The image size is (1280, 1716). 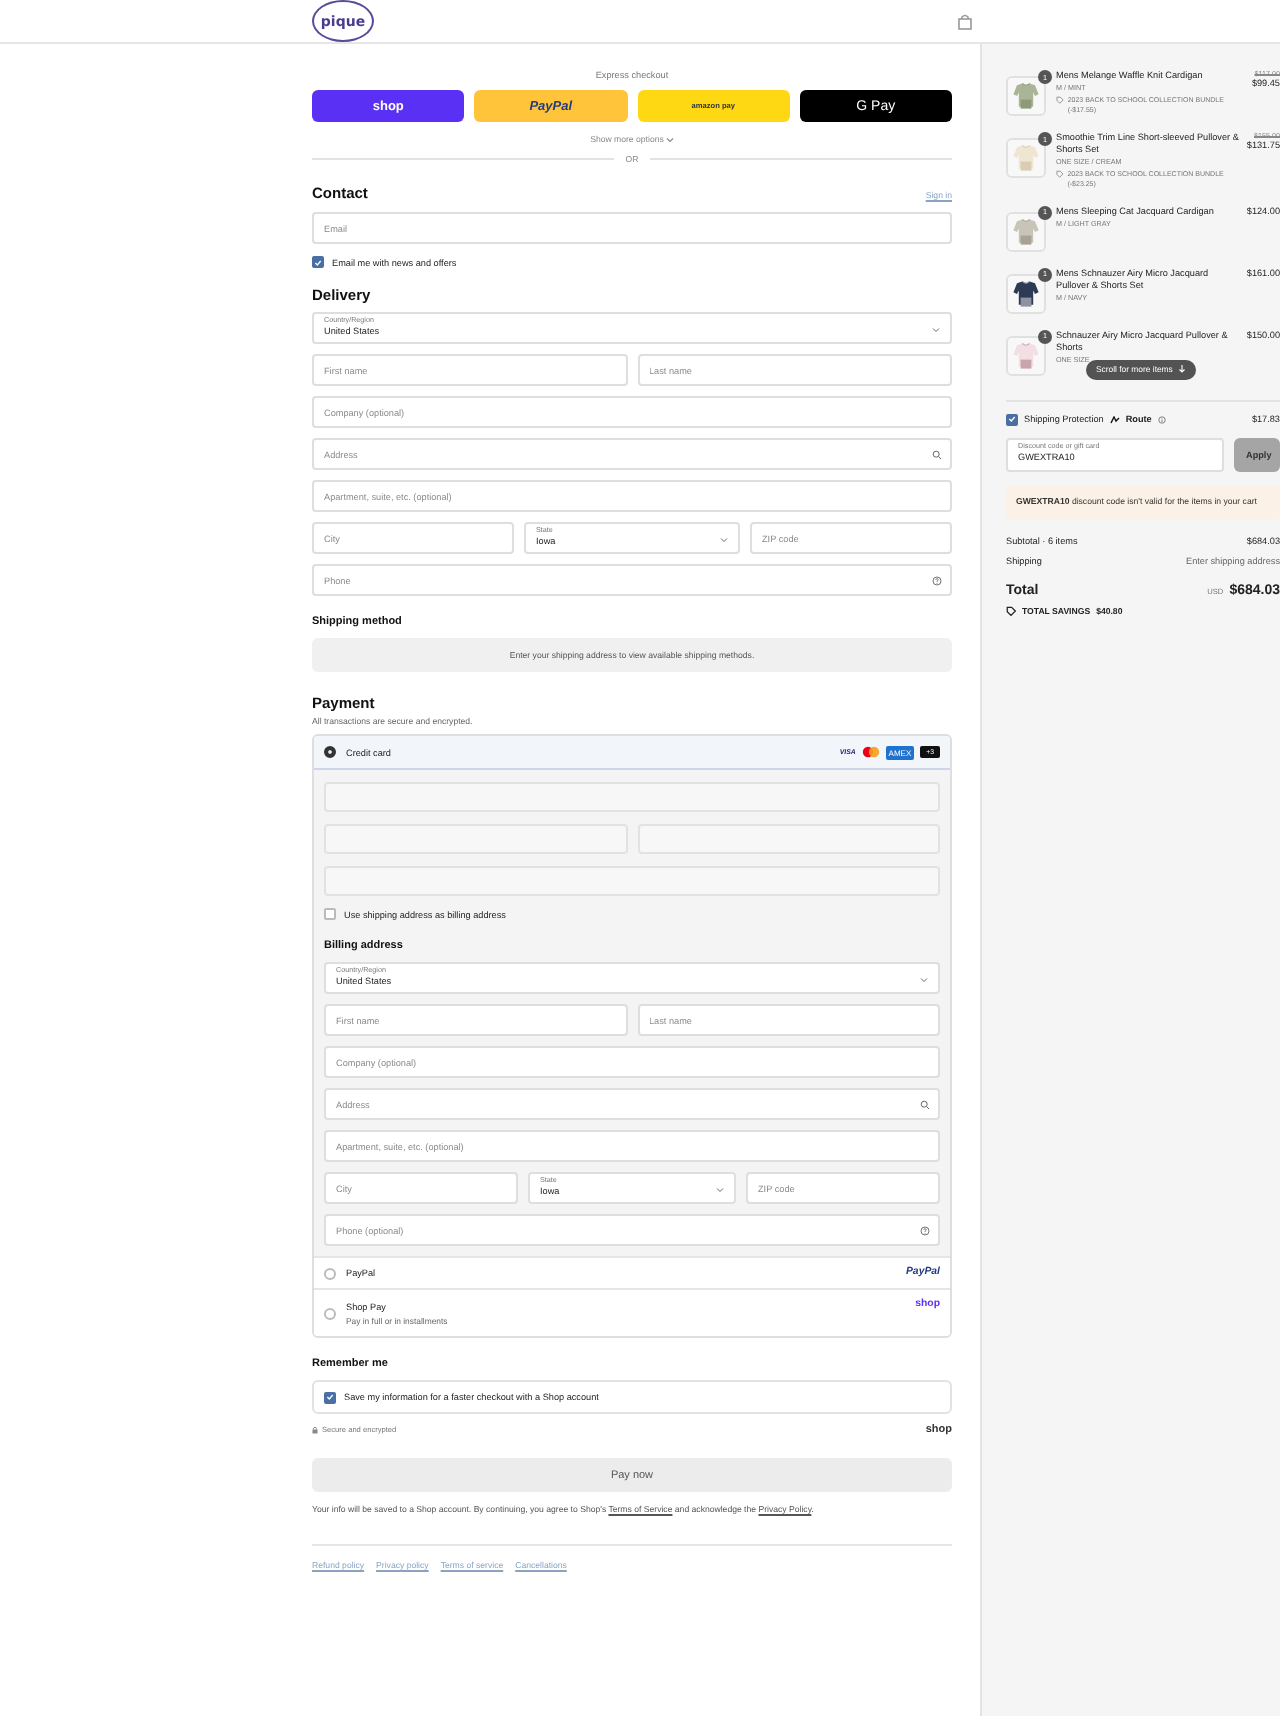 What do you see at coordinates (870, 752) in the screenshot?
I see `mastercard-icon` at bounding box center [870, 752].